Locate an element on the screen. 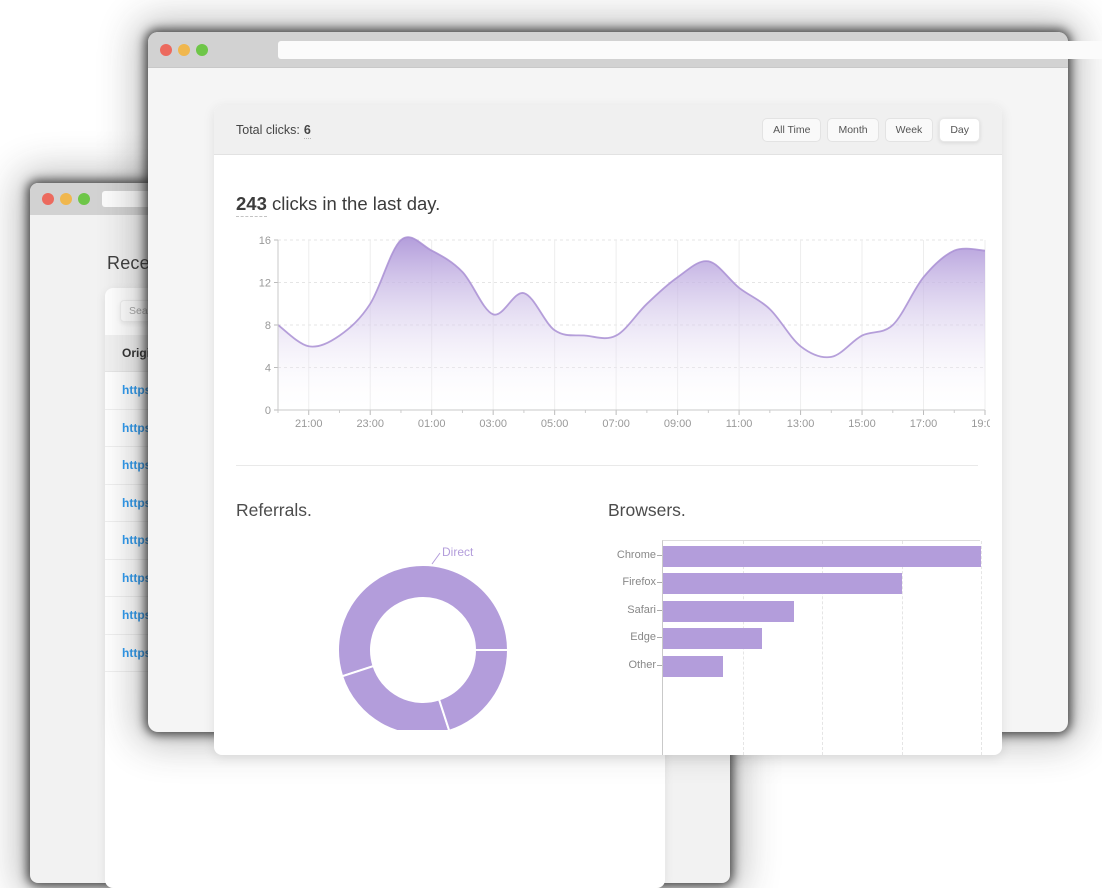 The image size is (1102, 888). svg-text: 0 is located at coordinates (268, 411).